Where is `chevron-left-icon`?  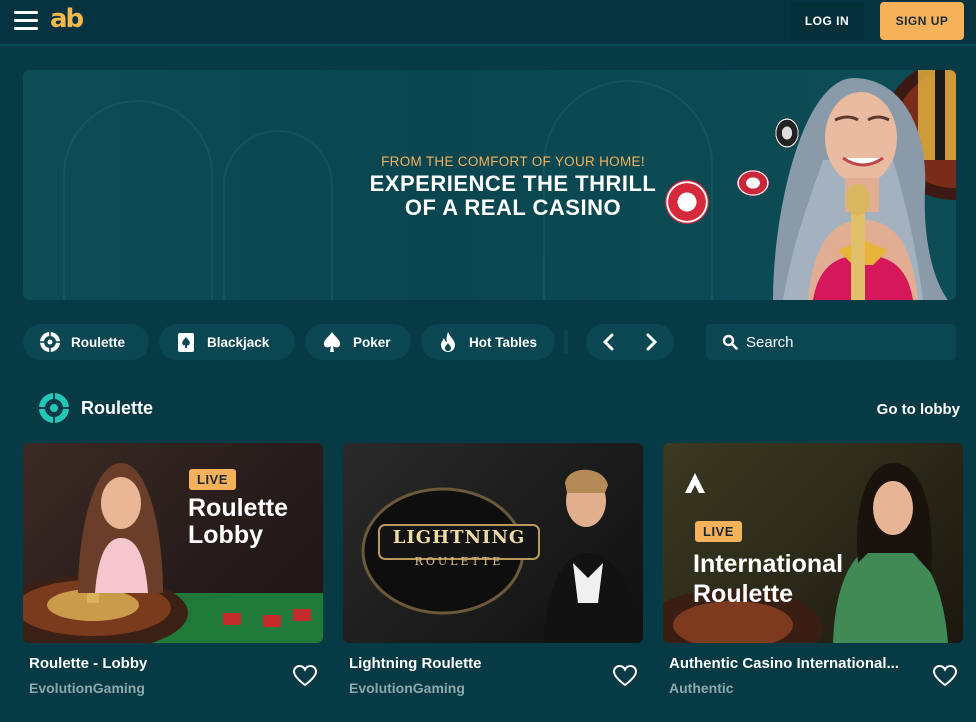
chevron-left-icon is located at coordinates (608, 342).